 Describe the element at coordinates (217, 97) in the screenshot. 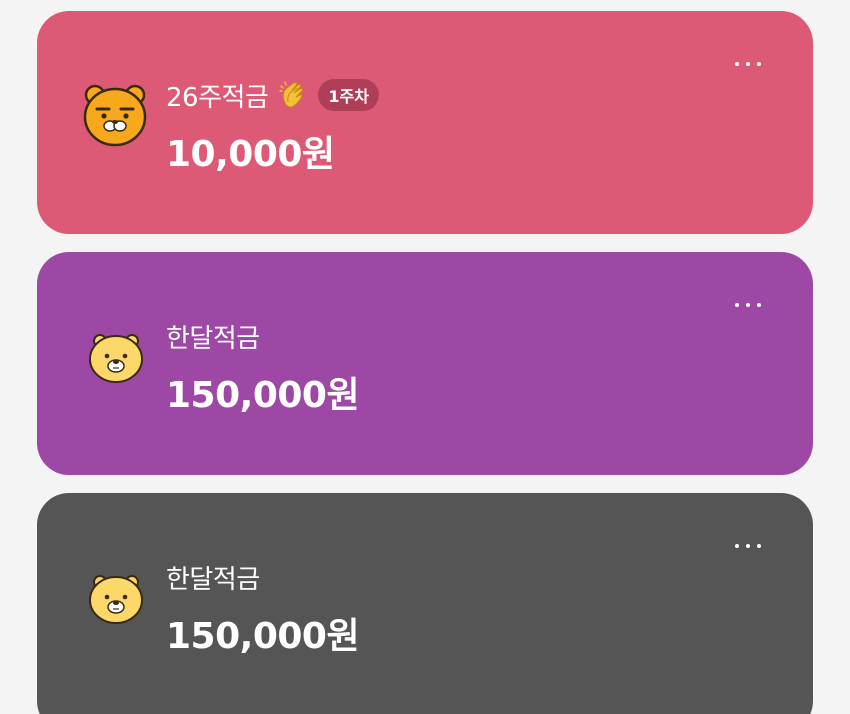

I see `card-title: 26주적금` at that location.